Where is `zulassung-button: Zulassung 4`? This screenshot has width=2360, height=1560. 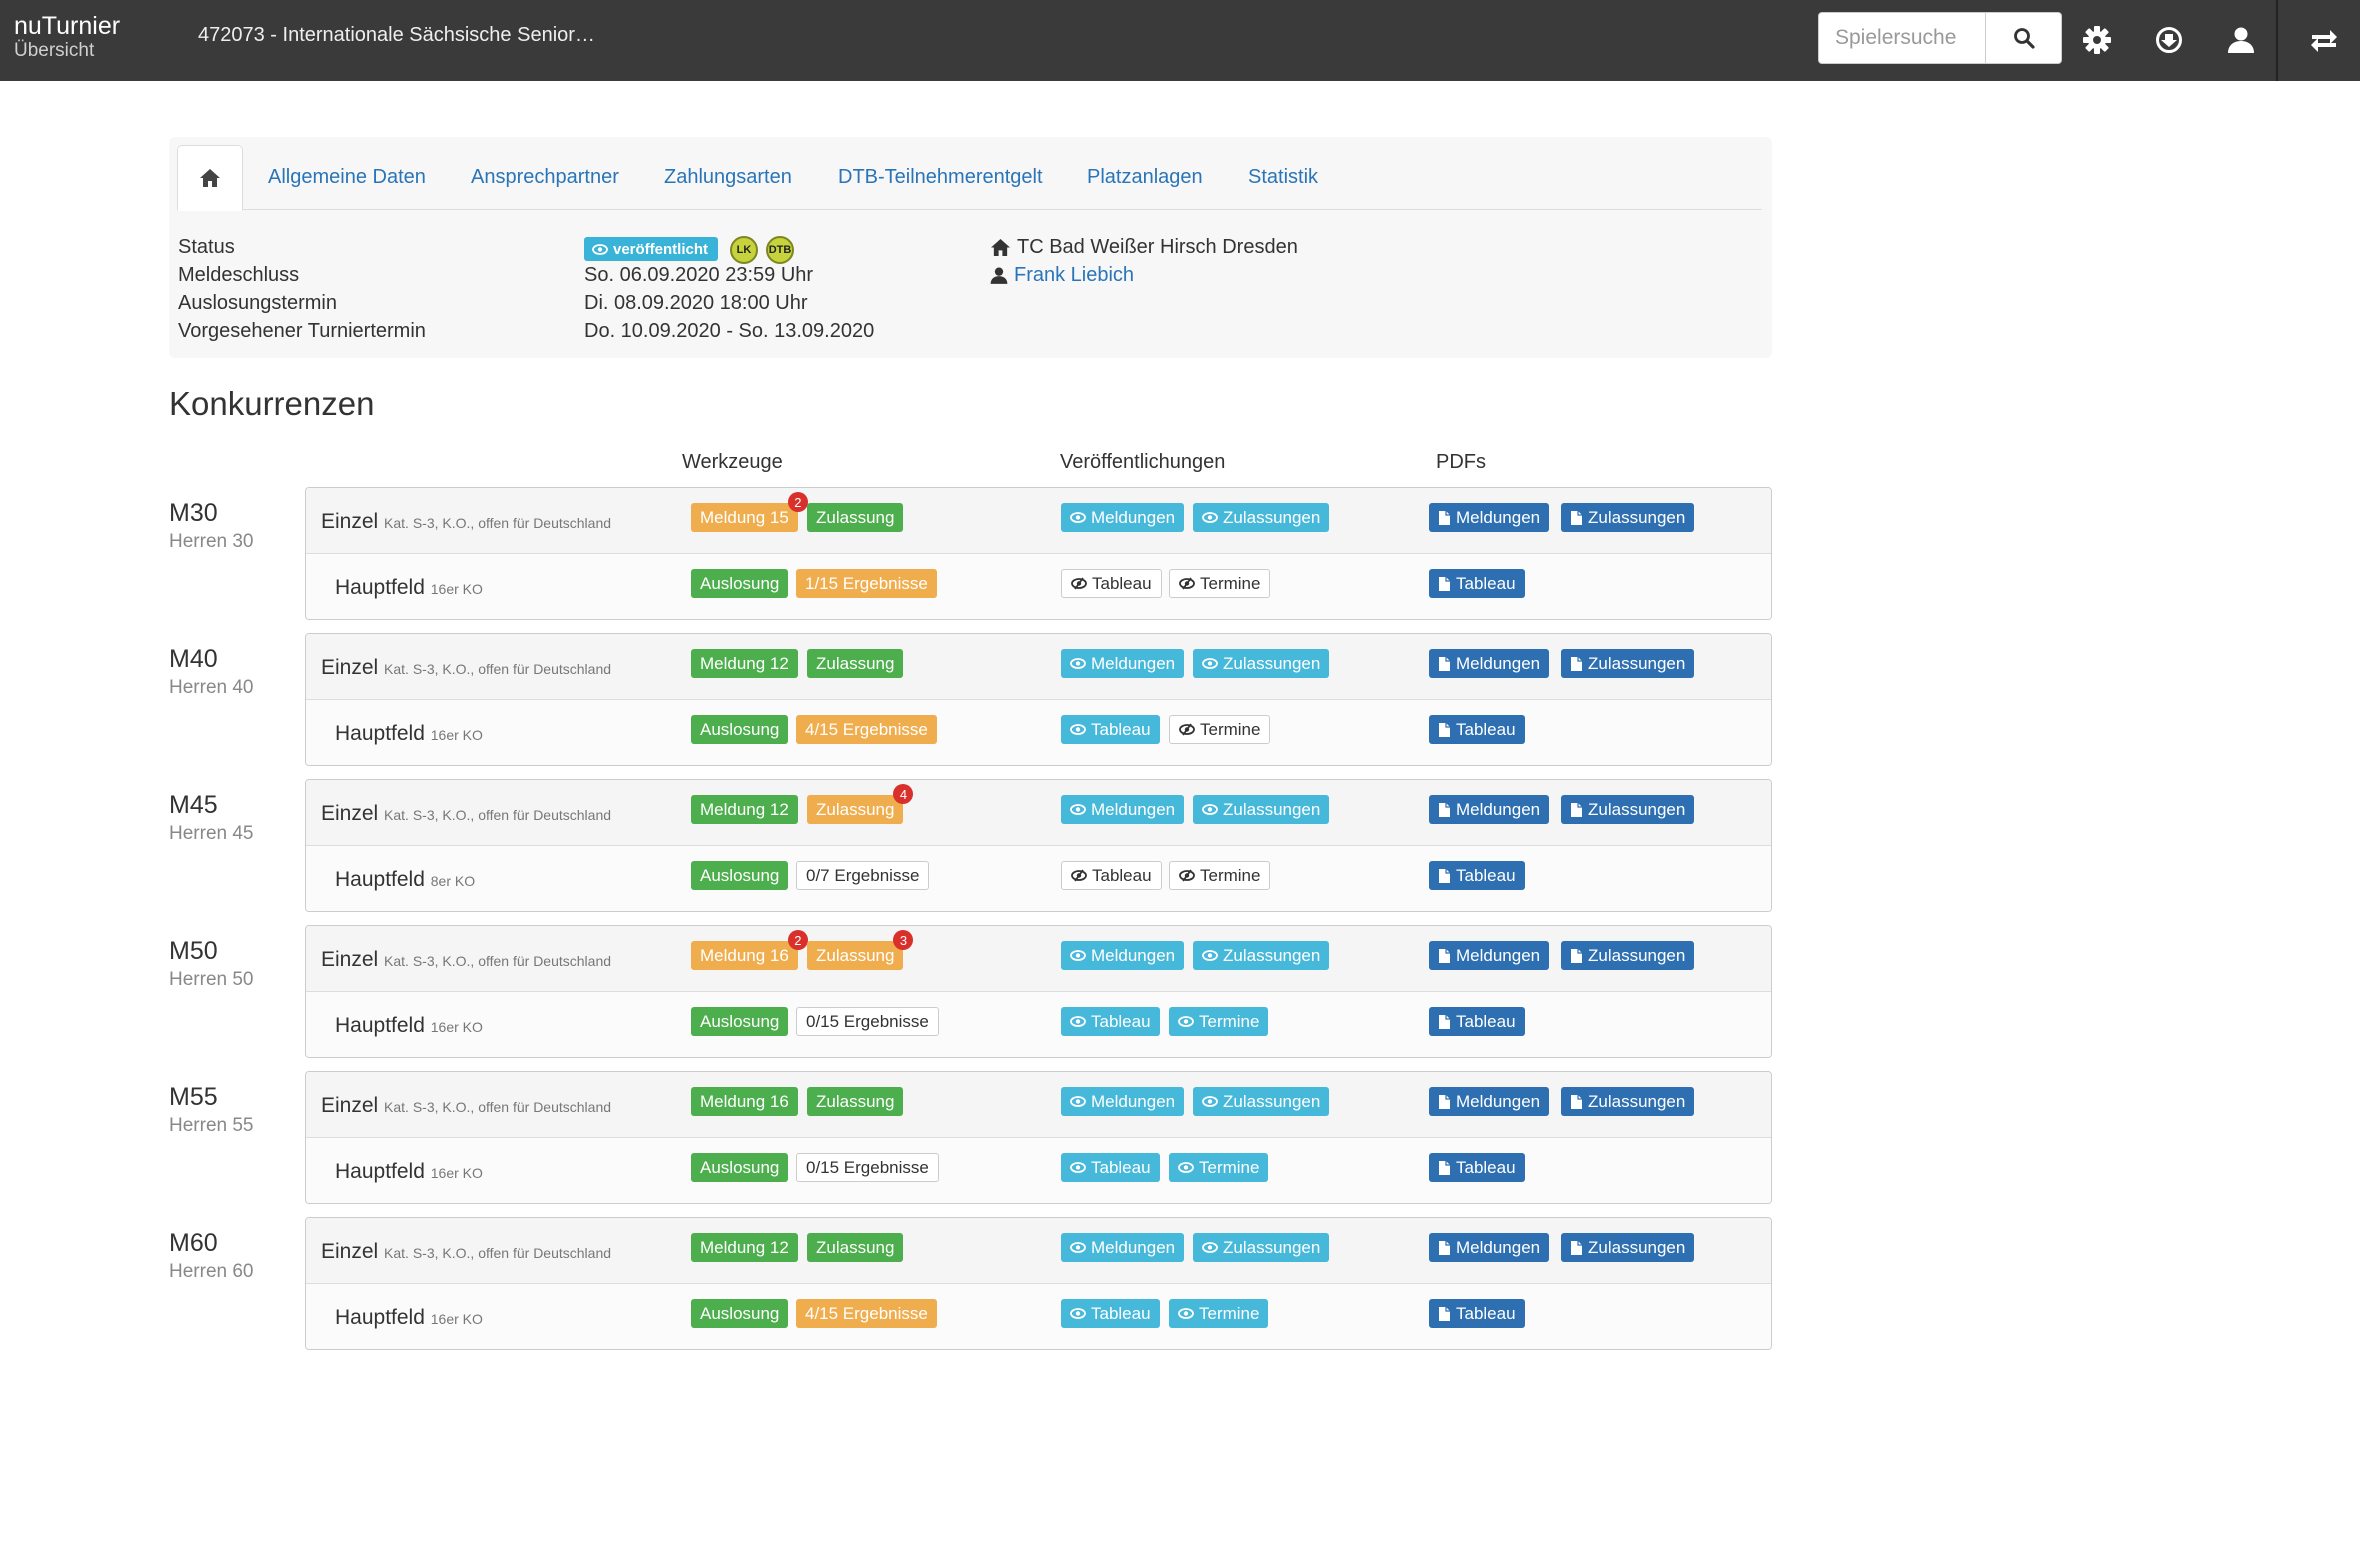
zulassung-button: Zulassung 4 is located at coordinates (860, 804).